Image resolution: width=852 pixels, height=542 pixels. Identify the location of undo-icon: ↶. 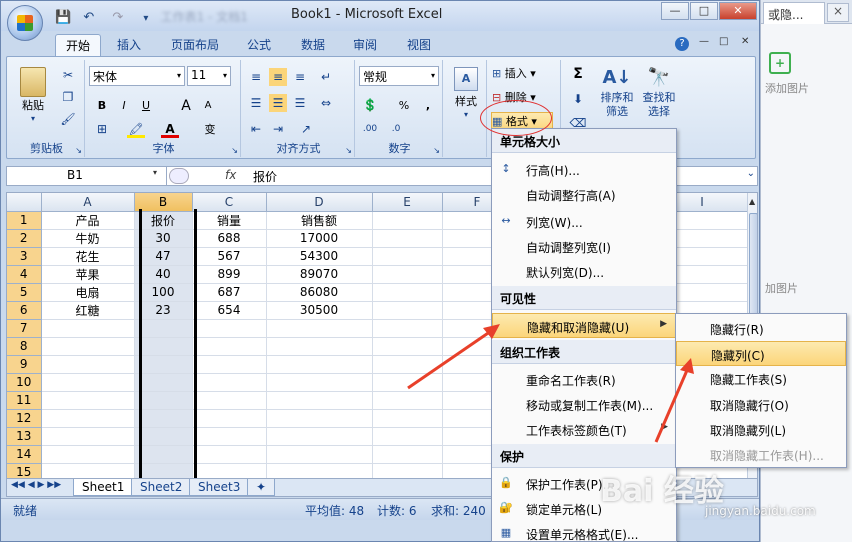
(88, 17).